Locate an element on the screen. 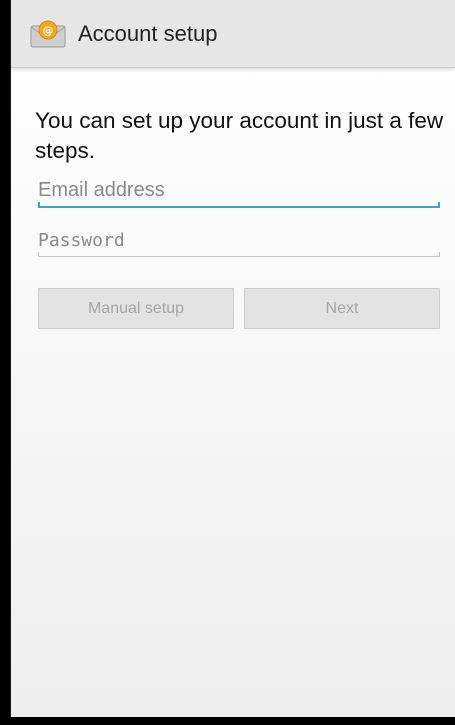 The image size is (455, 725). action-bar: @ Account setup is located at coordinates (233, 34).